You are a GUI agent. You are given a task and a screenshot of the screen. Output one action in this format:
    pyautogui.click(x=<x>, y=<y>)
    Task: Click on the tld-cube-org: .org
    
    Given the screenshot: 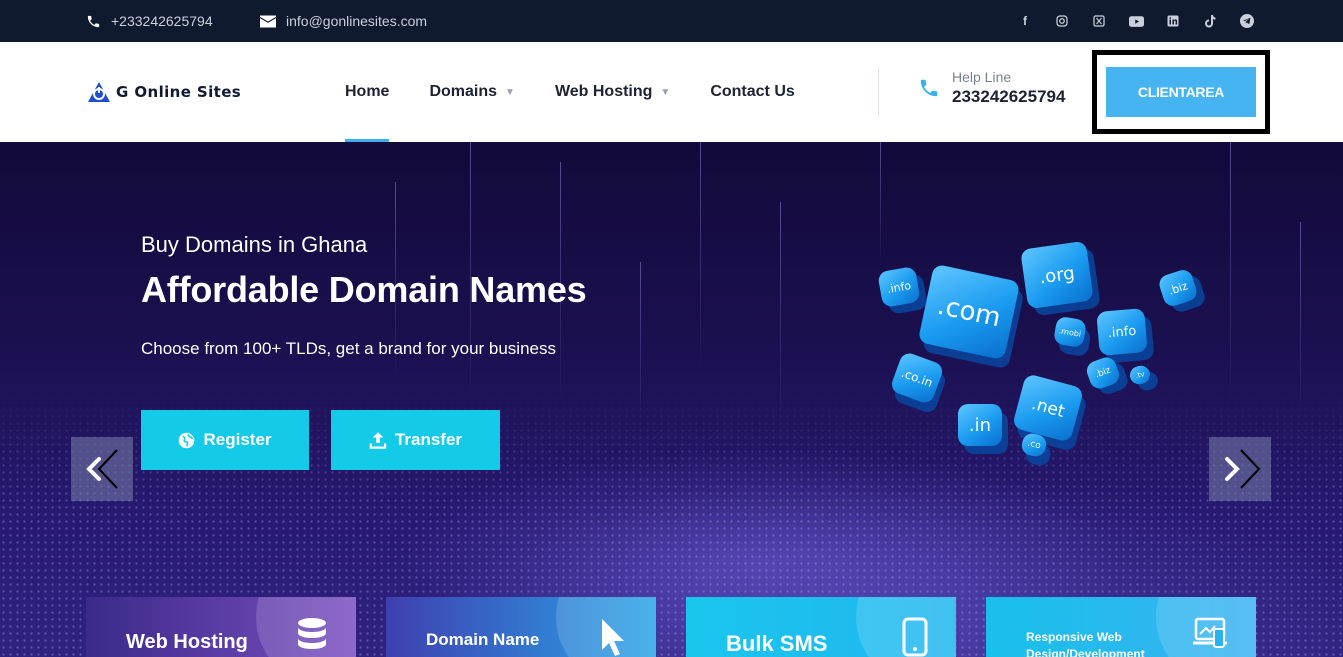 What is the action you would take?
    pyautogui.click(x=1057, y=275)
    